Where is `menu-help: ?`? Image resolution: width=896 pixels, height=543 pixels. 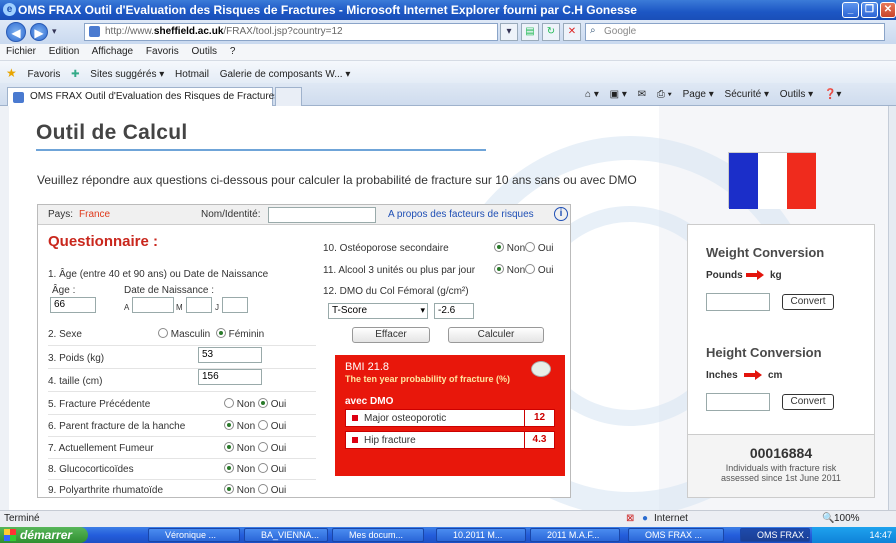 menu-help: ? is located at coordinates (233, 51).